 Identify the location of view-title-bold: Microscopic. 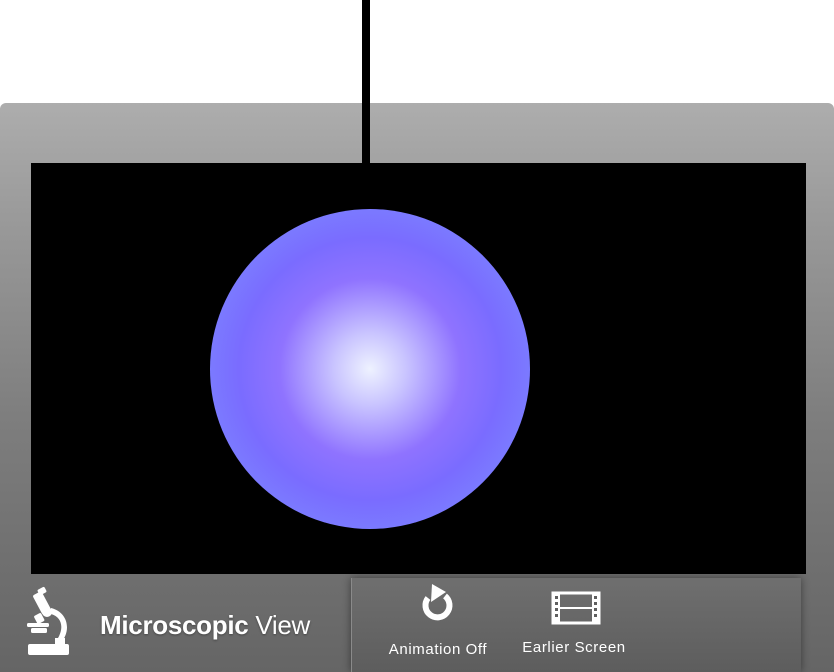
(174, 625).